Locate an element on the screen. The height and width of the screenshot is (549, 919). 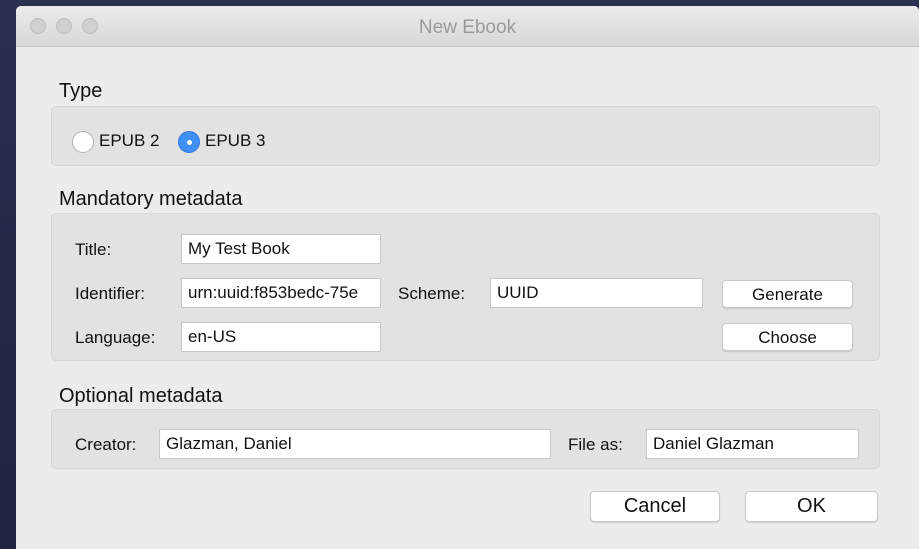
scheme-label: Scheme: is located at coordinates (432, 293).